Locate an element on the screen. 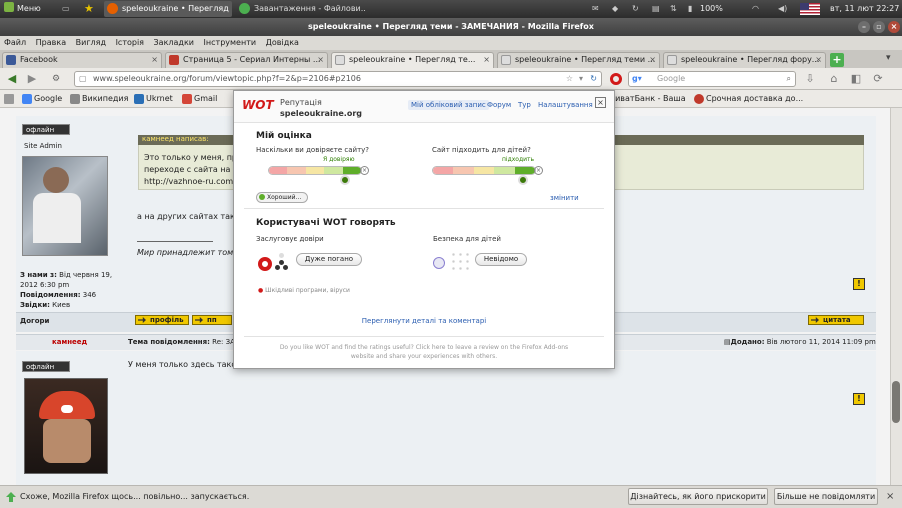 Image resolution: width=902 pixels, height=508 pixels. wifi-icon: ◠ is located at coordinates (755, 9).